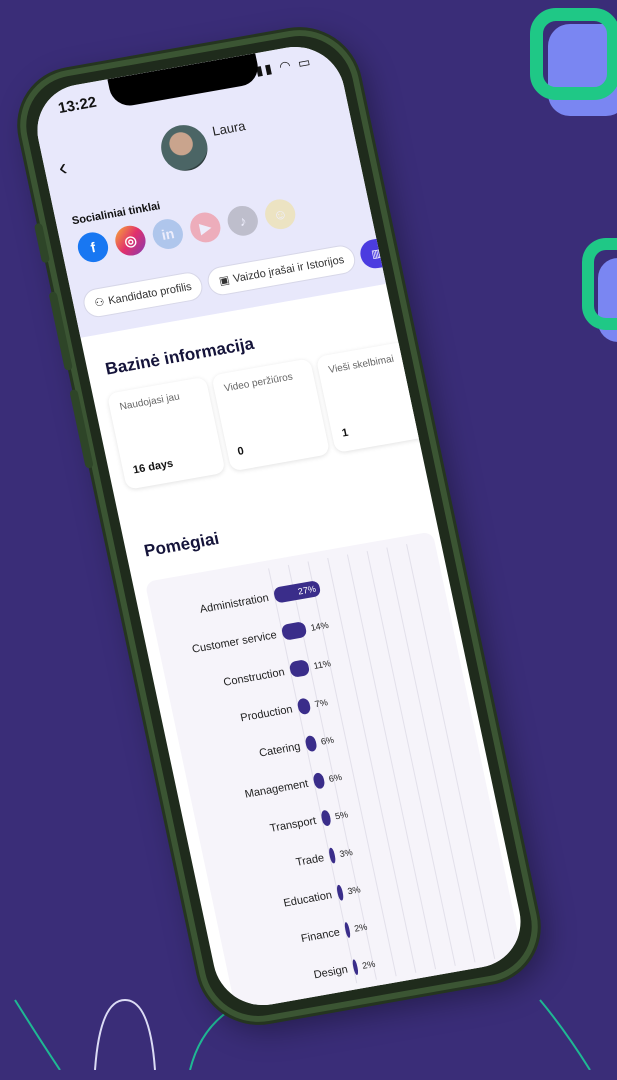  I want to click on tab-label: S, so click(389, 251).